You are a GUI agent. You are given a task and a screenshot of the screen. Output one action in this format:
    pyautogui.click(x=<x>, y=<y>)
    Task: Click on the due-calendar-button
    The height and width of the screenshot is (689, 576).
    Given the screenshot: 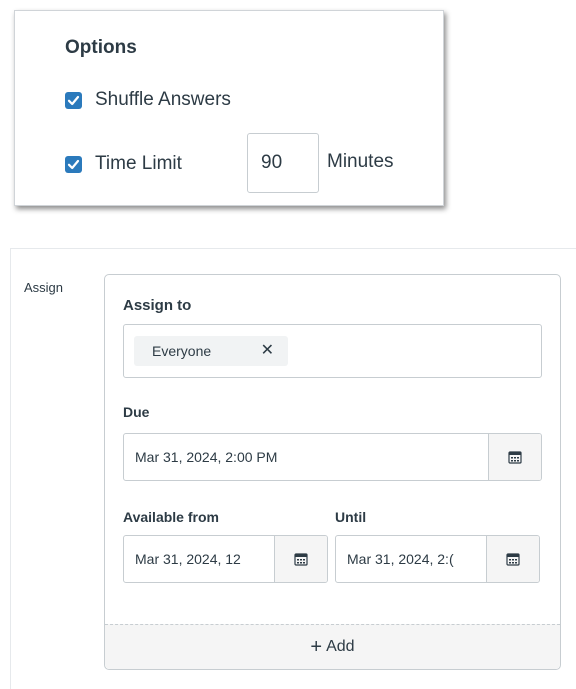 What is the action you would take?
    pyautogui.click(x=514, y=457)
    